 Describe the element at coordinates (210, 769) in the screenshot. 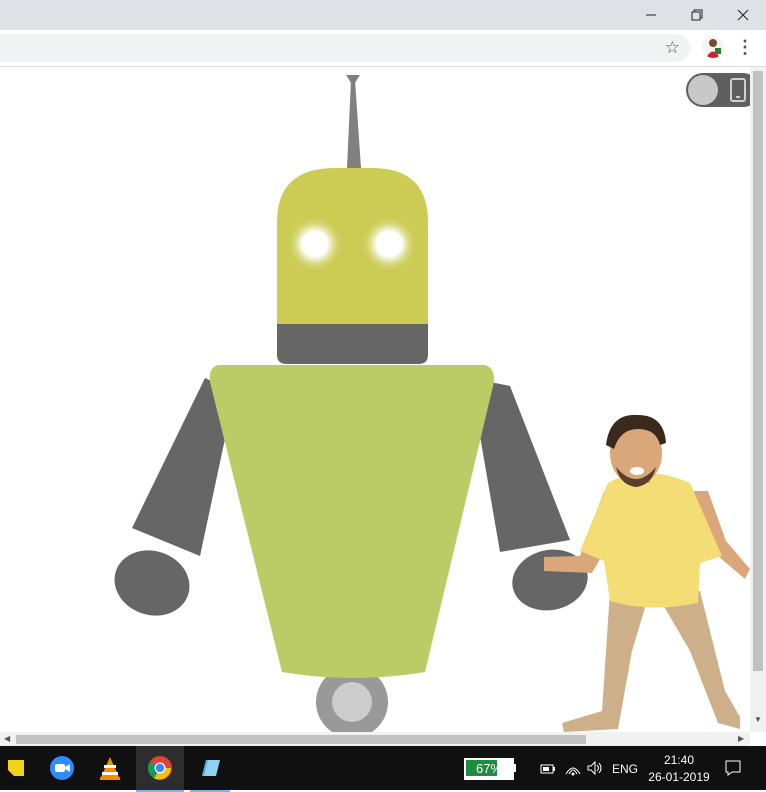

I see `notes-app-icon` at that location.